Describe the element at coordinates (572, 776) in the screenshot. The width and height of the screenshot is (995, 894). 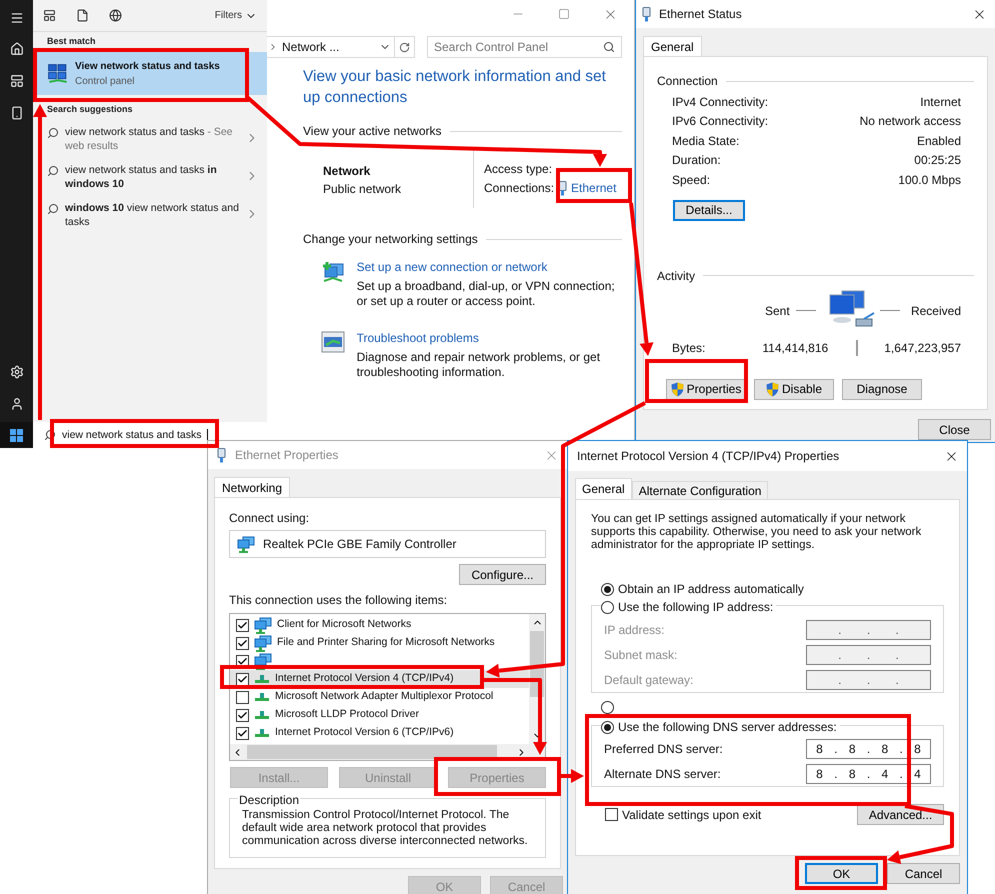
I see `annotation-arrow` at that location.